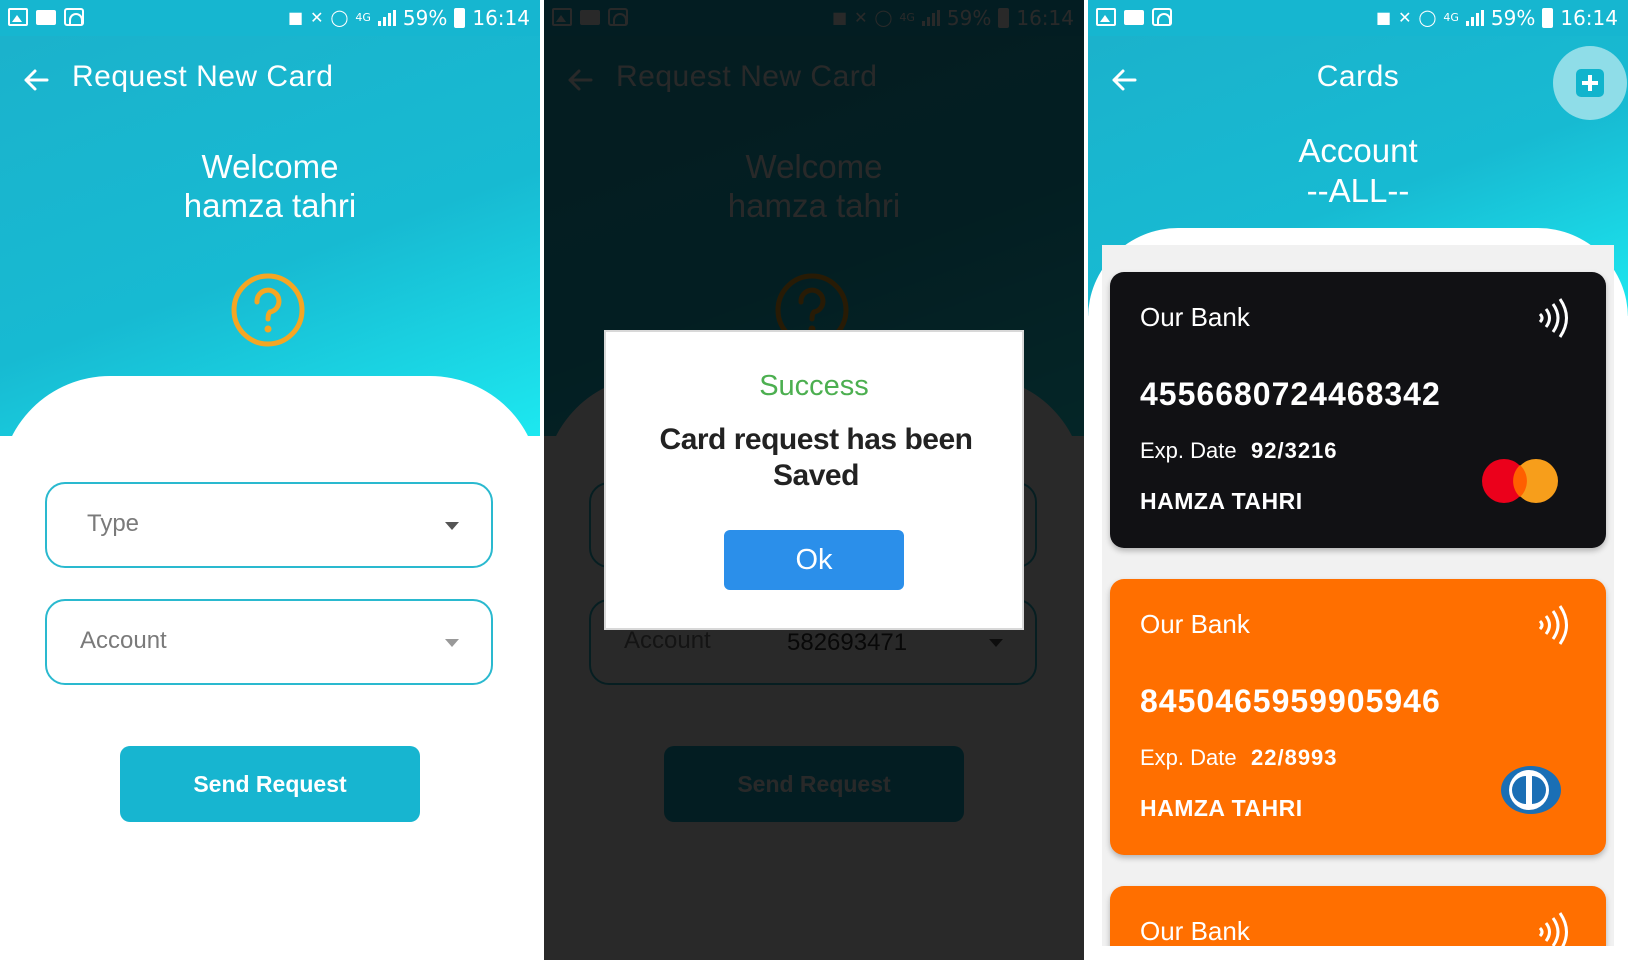  What do you see at coordinates (270, 784) in the screenshot?
I see `send-request-button: Send Request` at bounding box center [270, 784].